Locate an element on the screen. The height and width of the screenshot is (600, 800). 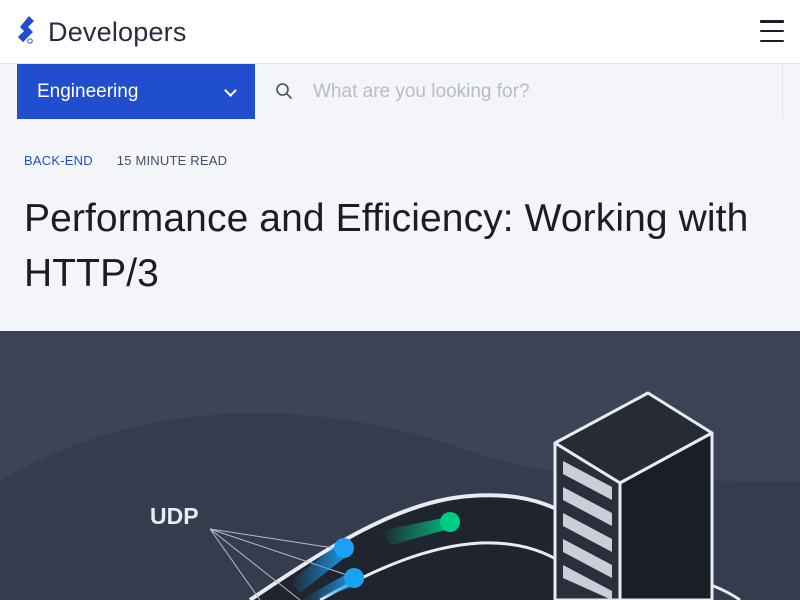
brand-name: Developers is located at coordinates (117, 32).